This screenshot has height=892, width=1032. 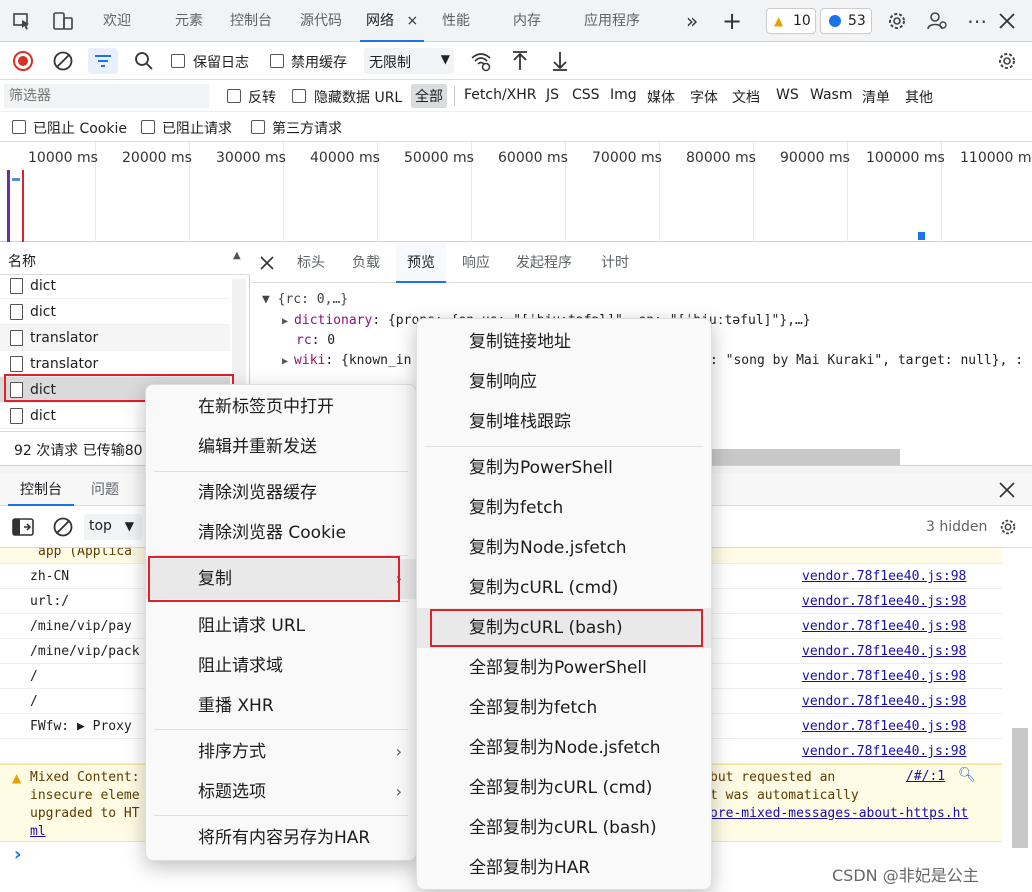 I want to click on menu-copy-all-as-curl-cmd: 全部复制为cURL (cmd), so click(x=564, y=788).